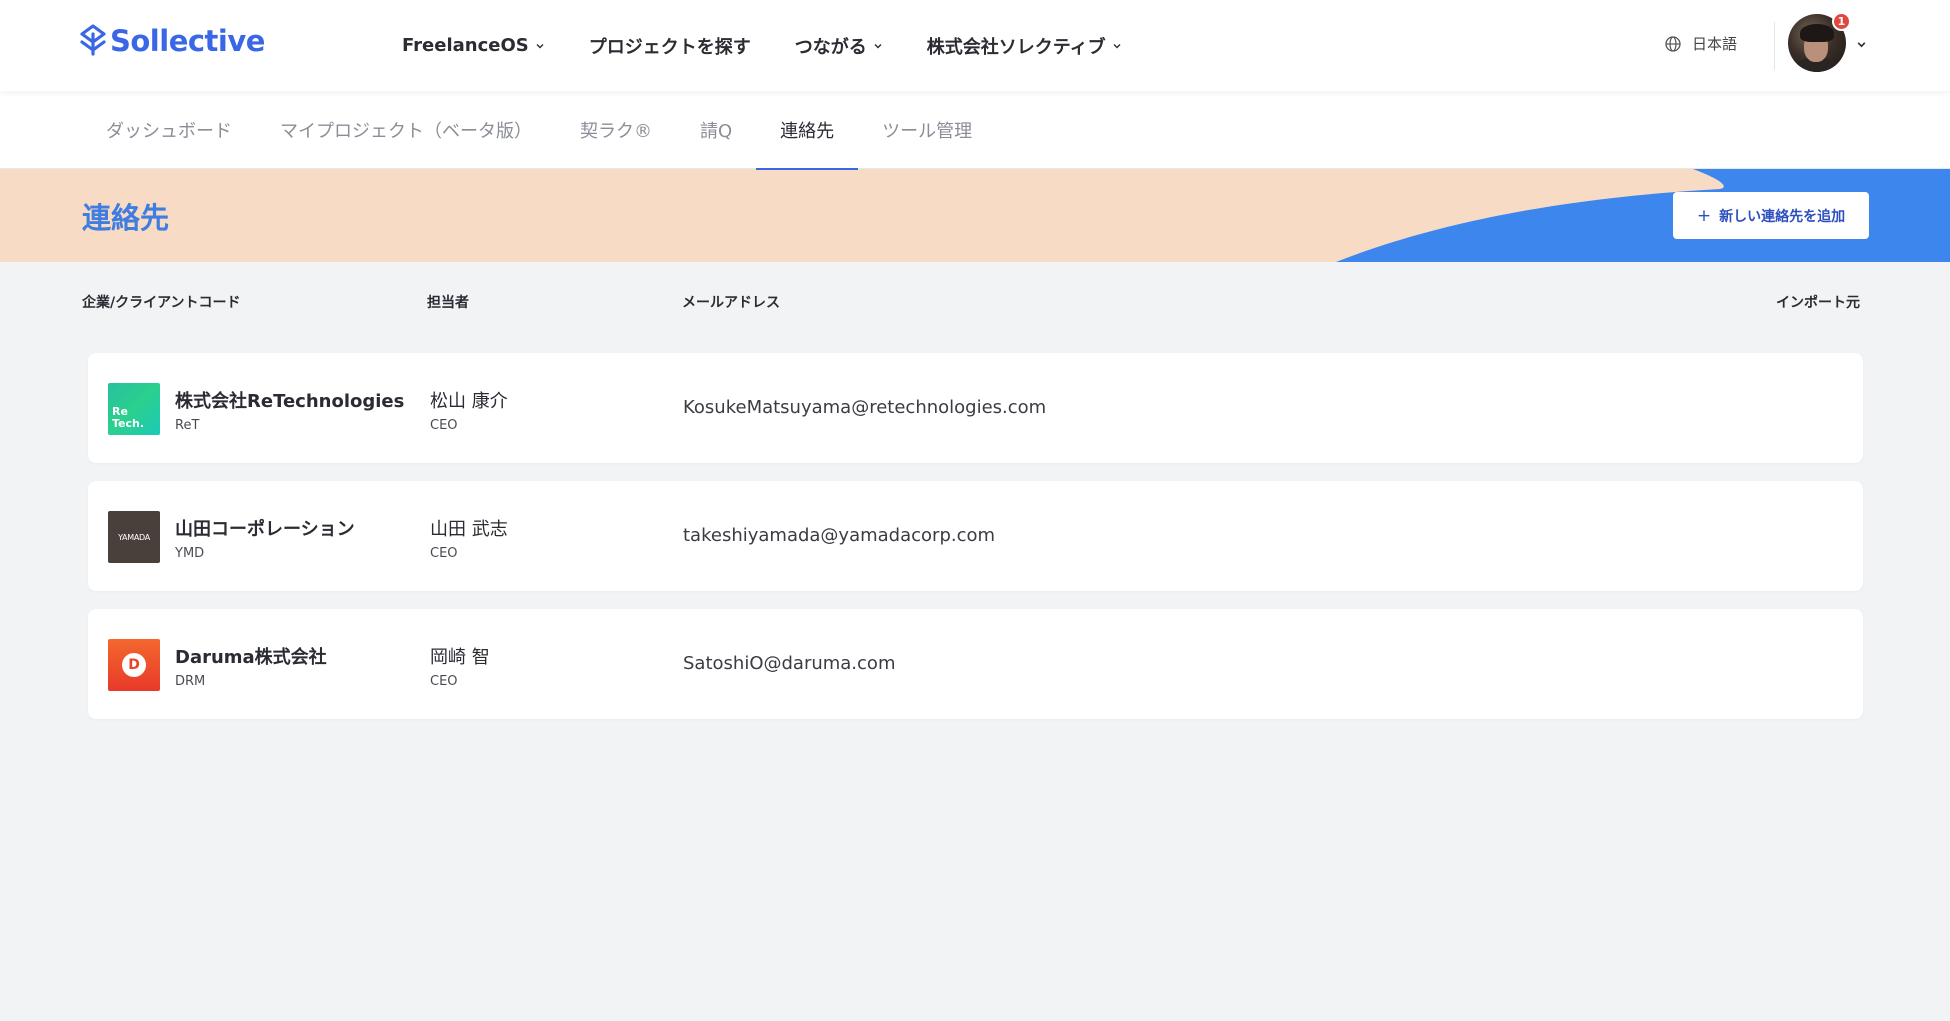 This screenshot has width=1950, height=1021. I want to click on contact-email: takeshiyamada@yamadacorp.com, so click(839, 535).